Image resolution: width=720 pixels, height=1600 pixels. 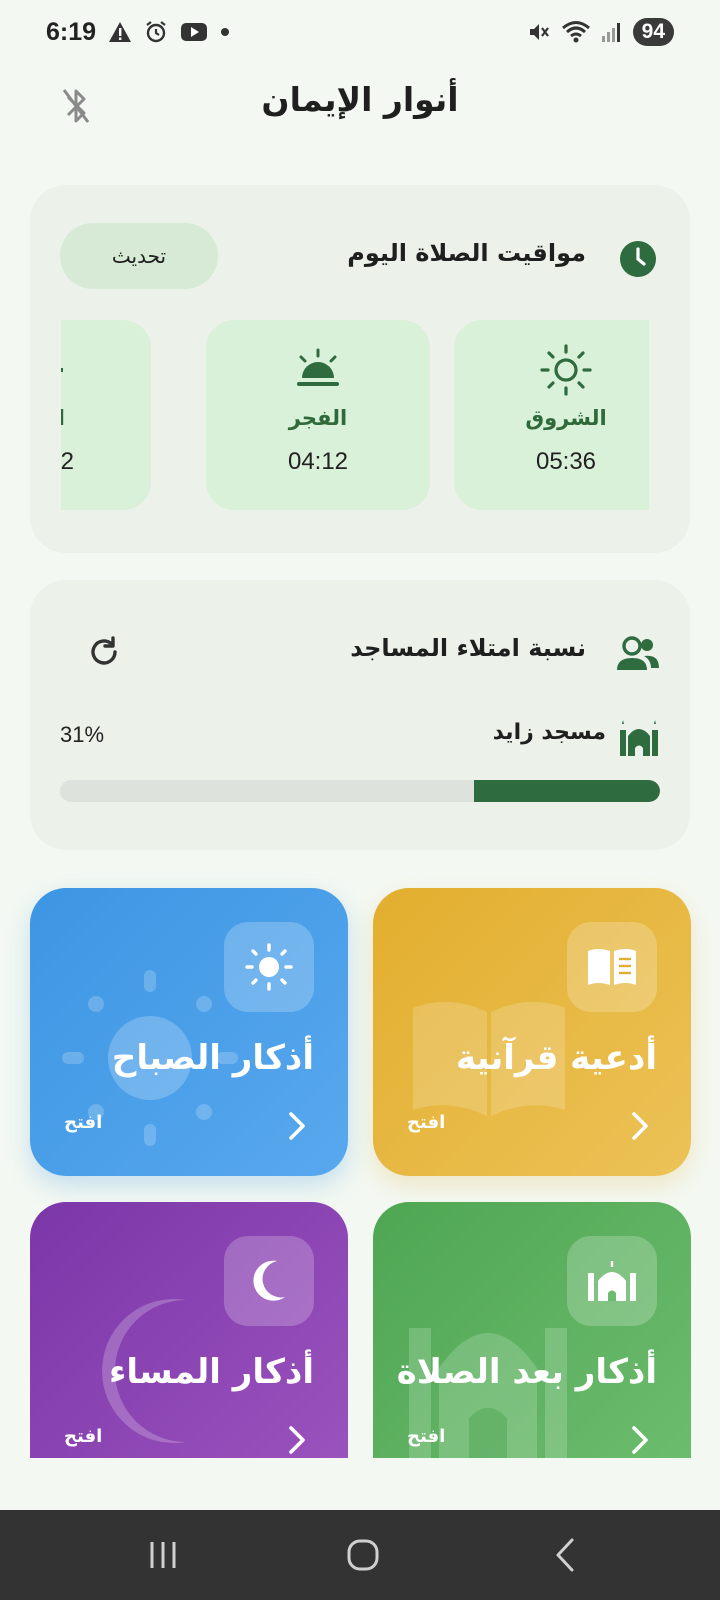 What do you see at coordinates (466, 253) in the screenshot?
I see `prayer-times-title: مواقيت الصلاة اليوم` at bounding box center [466, 253].